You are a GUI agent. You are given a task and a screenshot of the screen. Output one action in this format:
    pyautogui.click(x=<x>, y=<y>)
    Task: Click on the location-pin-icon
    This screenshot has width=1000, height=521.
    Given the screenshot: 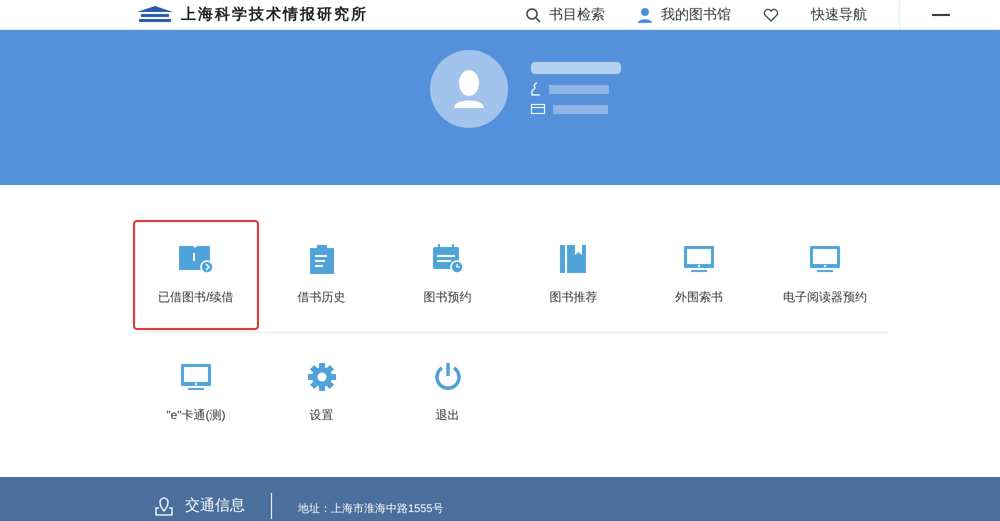 What is the action you would take?
    pyautogui.click(x=164, y=506)
    